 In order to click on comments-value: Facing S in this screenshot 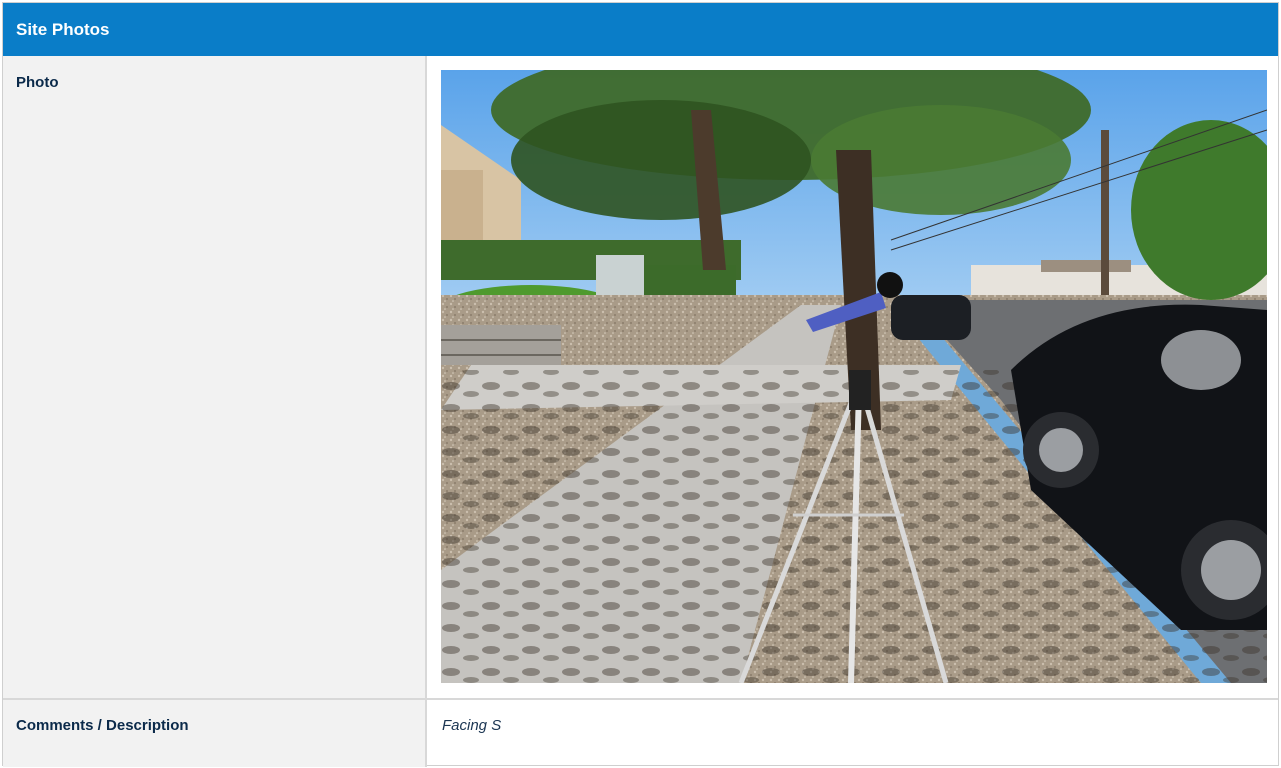, I will do `click(472, 725)`.